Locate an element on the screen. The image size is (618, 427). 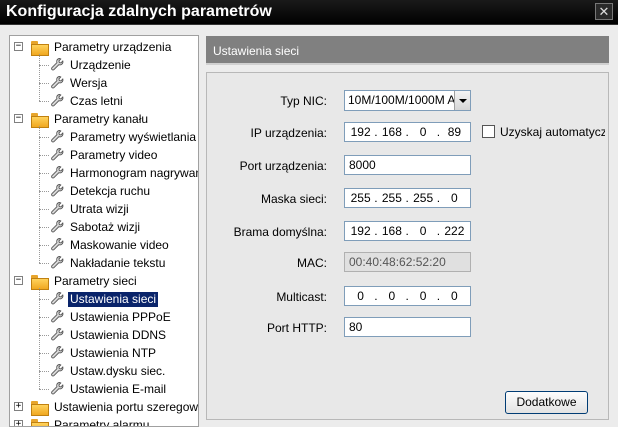
subnet-mask-label: Maska sieci: is located at coordinates (293, 199).